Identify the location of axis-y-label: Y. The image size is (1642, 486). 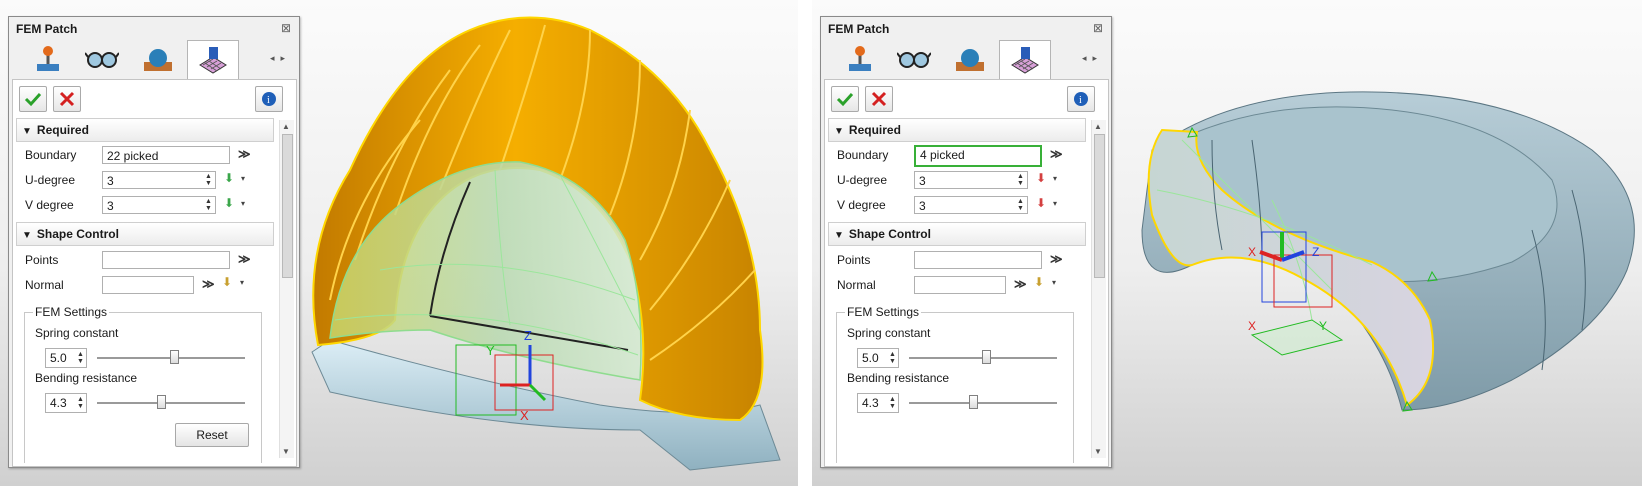
(1323, 326).